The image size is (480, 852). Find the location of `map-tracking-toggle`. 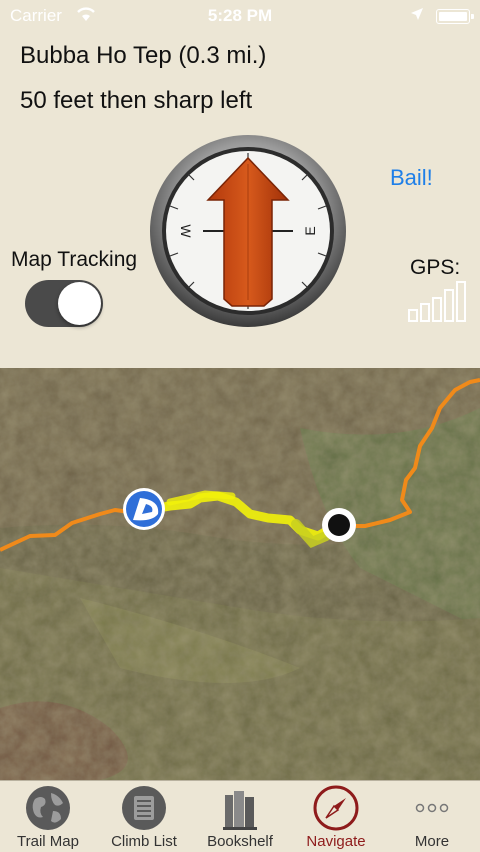

map-tracking-toggle is located at coordinates (64, 303).